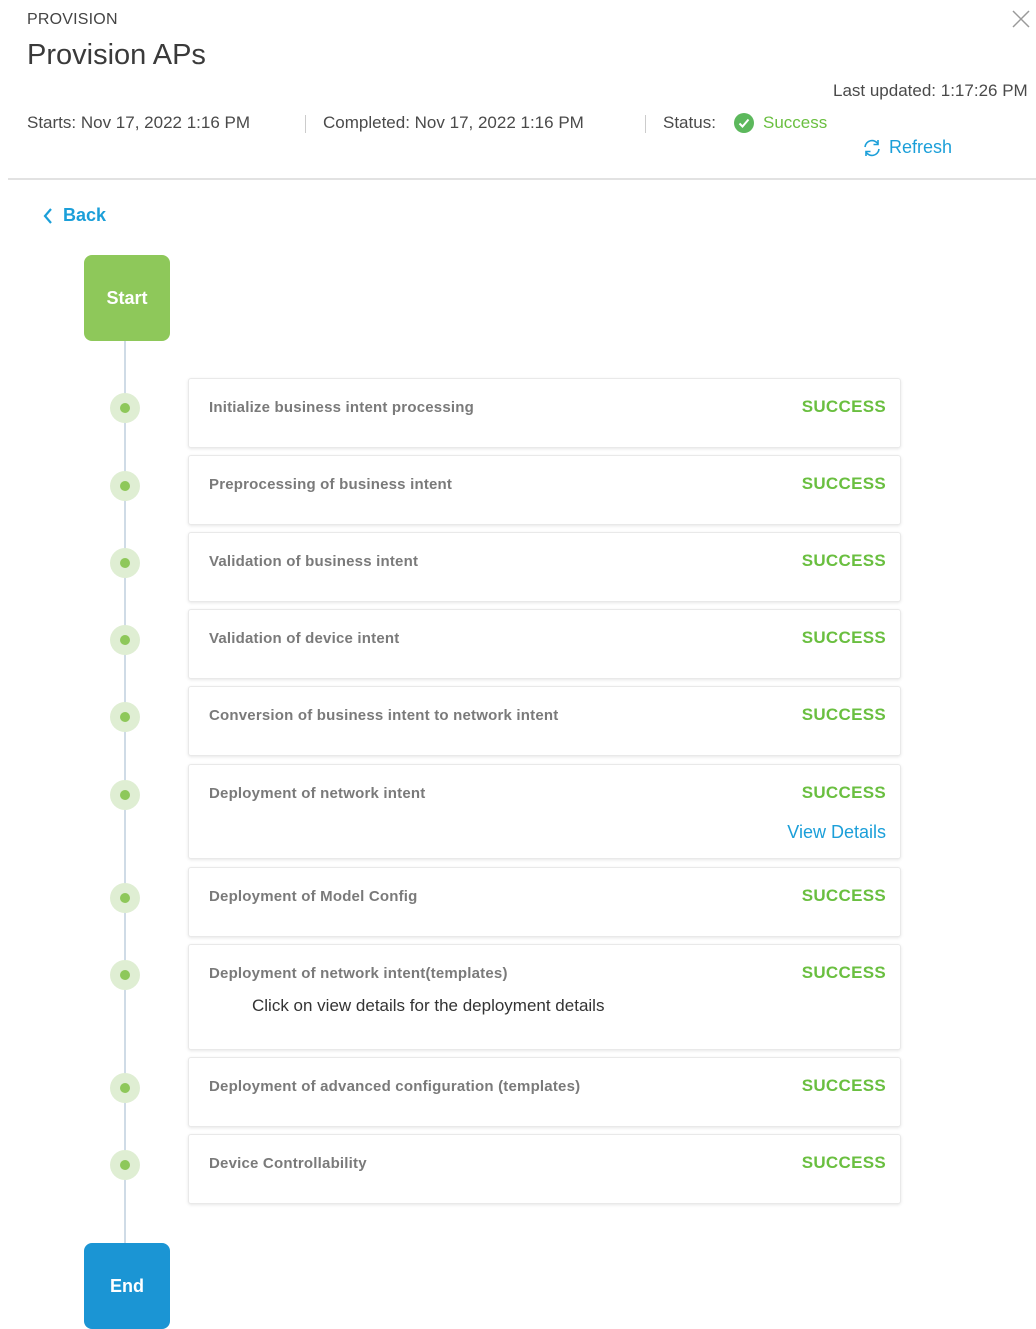 The width and height of the screenshot is (1036, 1329). I want to click on step-card: Validation of business intent SUCCESS, so click(544, 567).